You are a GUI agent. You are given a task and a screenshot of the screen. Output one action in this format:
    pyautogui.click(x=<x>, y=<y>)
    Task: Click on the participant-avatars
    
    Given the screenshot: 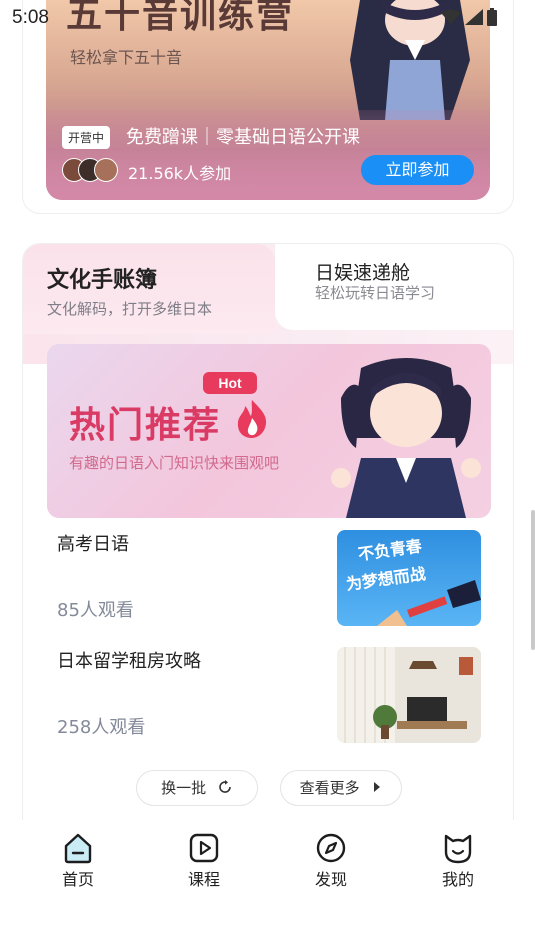 What is the action you would take?
    pyautogui.click(x=90, y=170)
    